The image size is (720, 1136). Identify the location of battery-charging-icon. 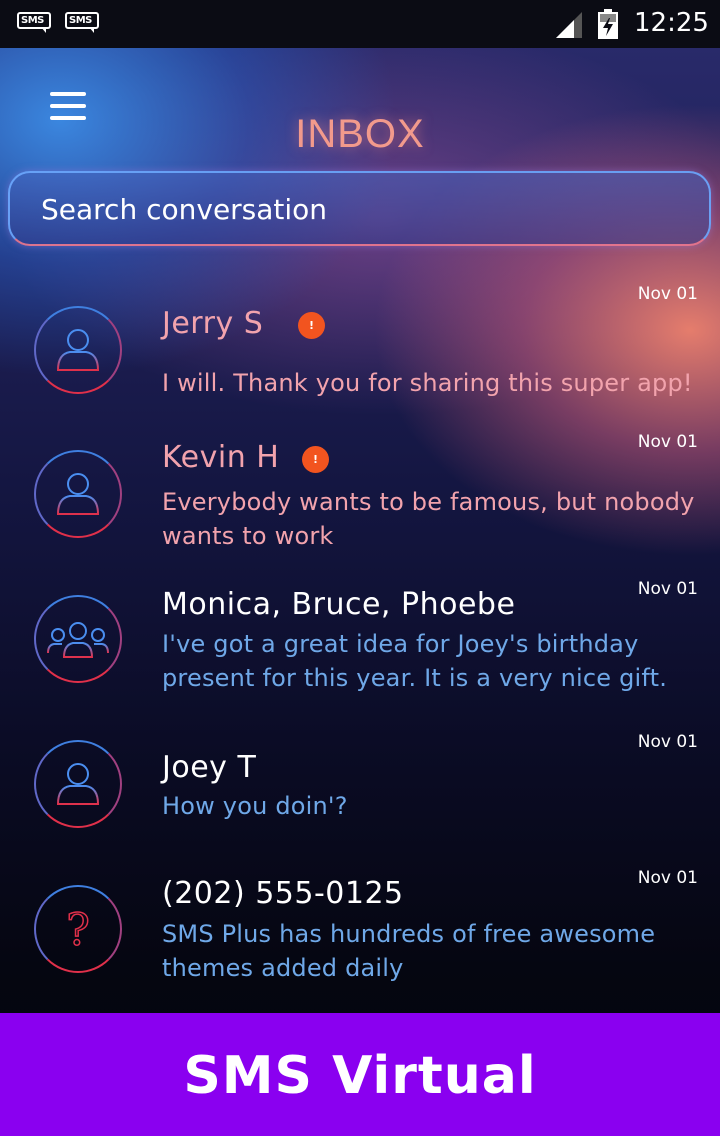
(608, 24).